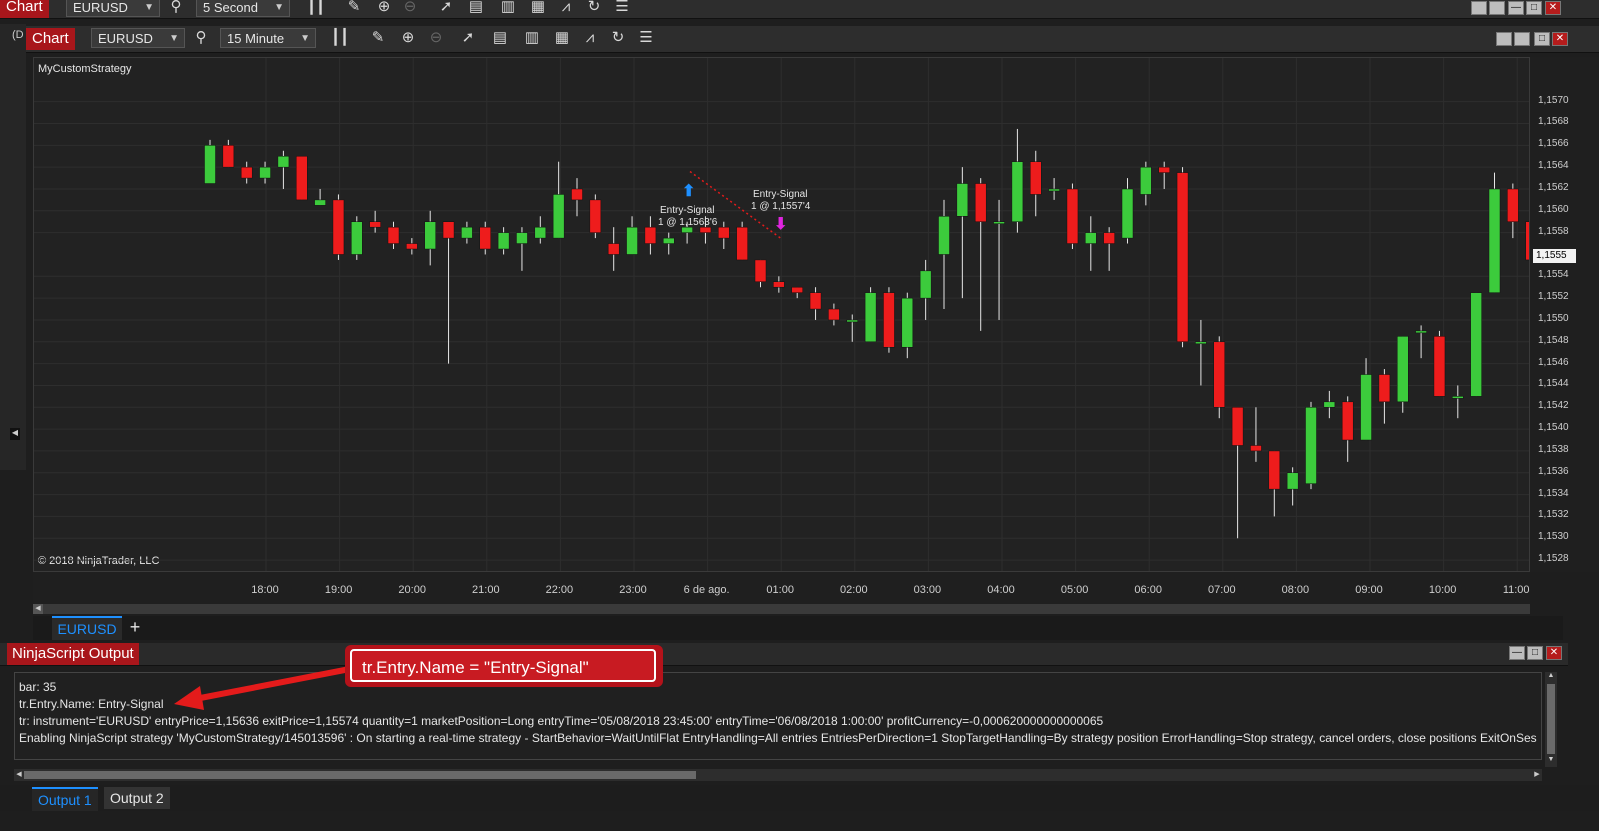  Describe the element at coordinates (268, 38) in the screenshot. I see `interval-select: 15 Minute ▼` at that location.